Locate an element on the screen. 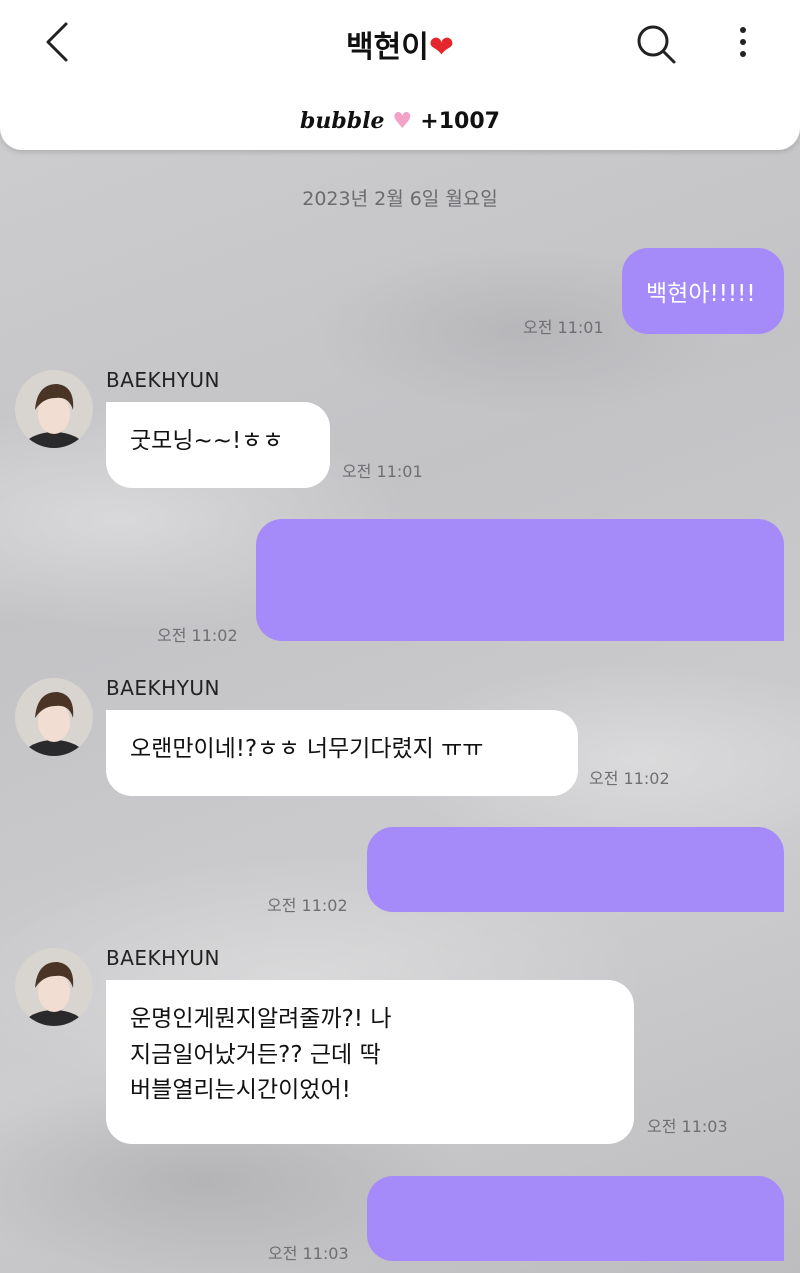 Image resolution: width=800 pixels, height=1273 pixels. bubble-logo: bubble is located at coordinates (342, 121).